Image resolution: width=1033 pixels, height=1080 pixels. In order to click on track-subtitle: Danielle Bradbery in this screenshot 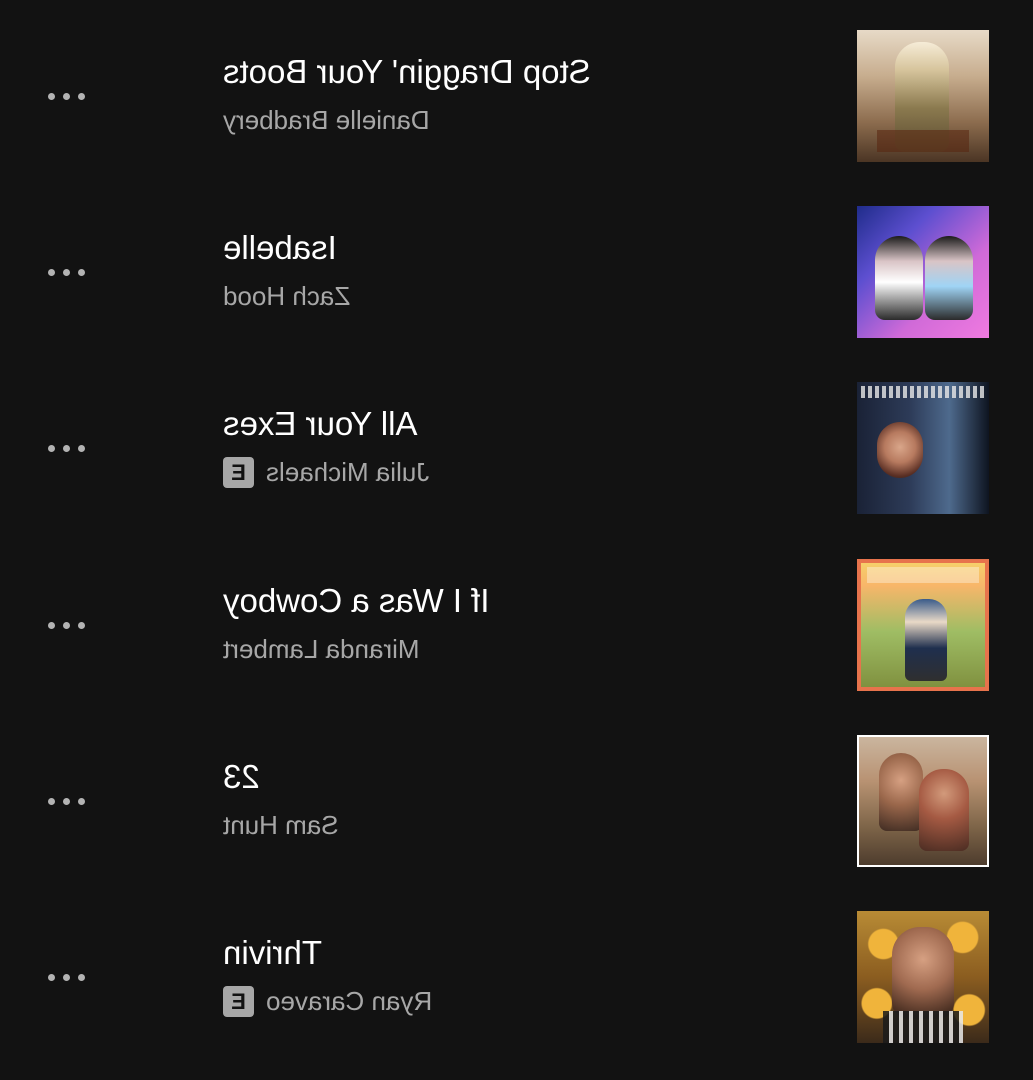, I will do `click(523, 120)`.